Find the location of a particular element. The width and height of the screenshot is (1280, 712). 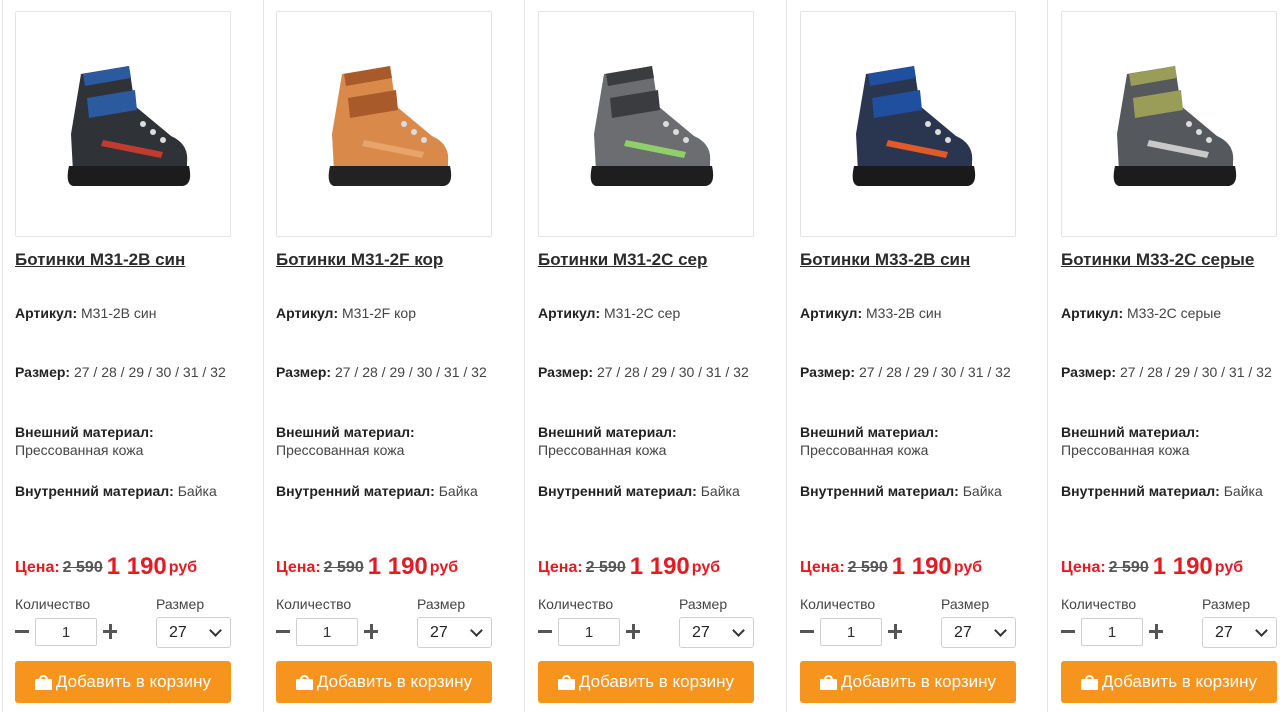

chevron-down-icon is located at coordinates (738, 630).